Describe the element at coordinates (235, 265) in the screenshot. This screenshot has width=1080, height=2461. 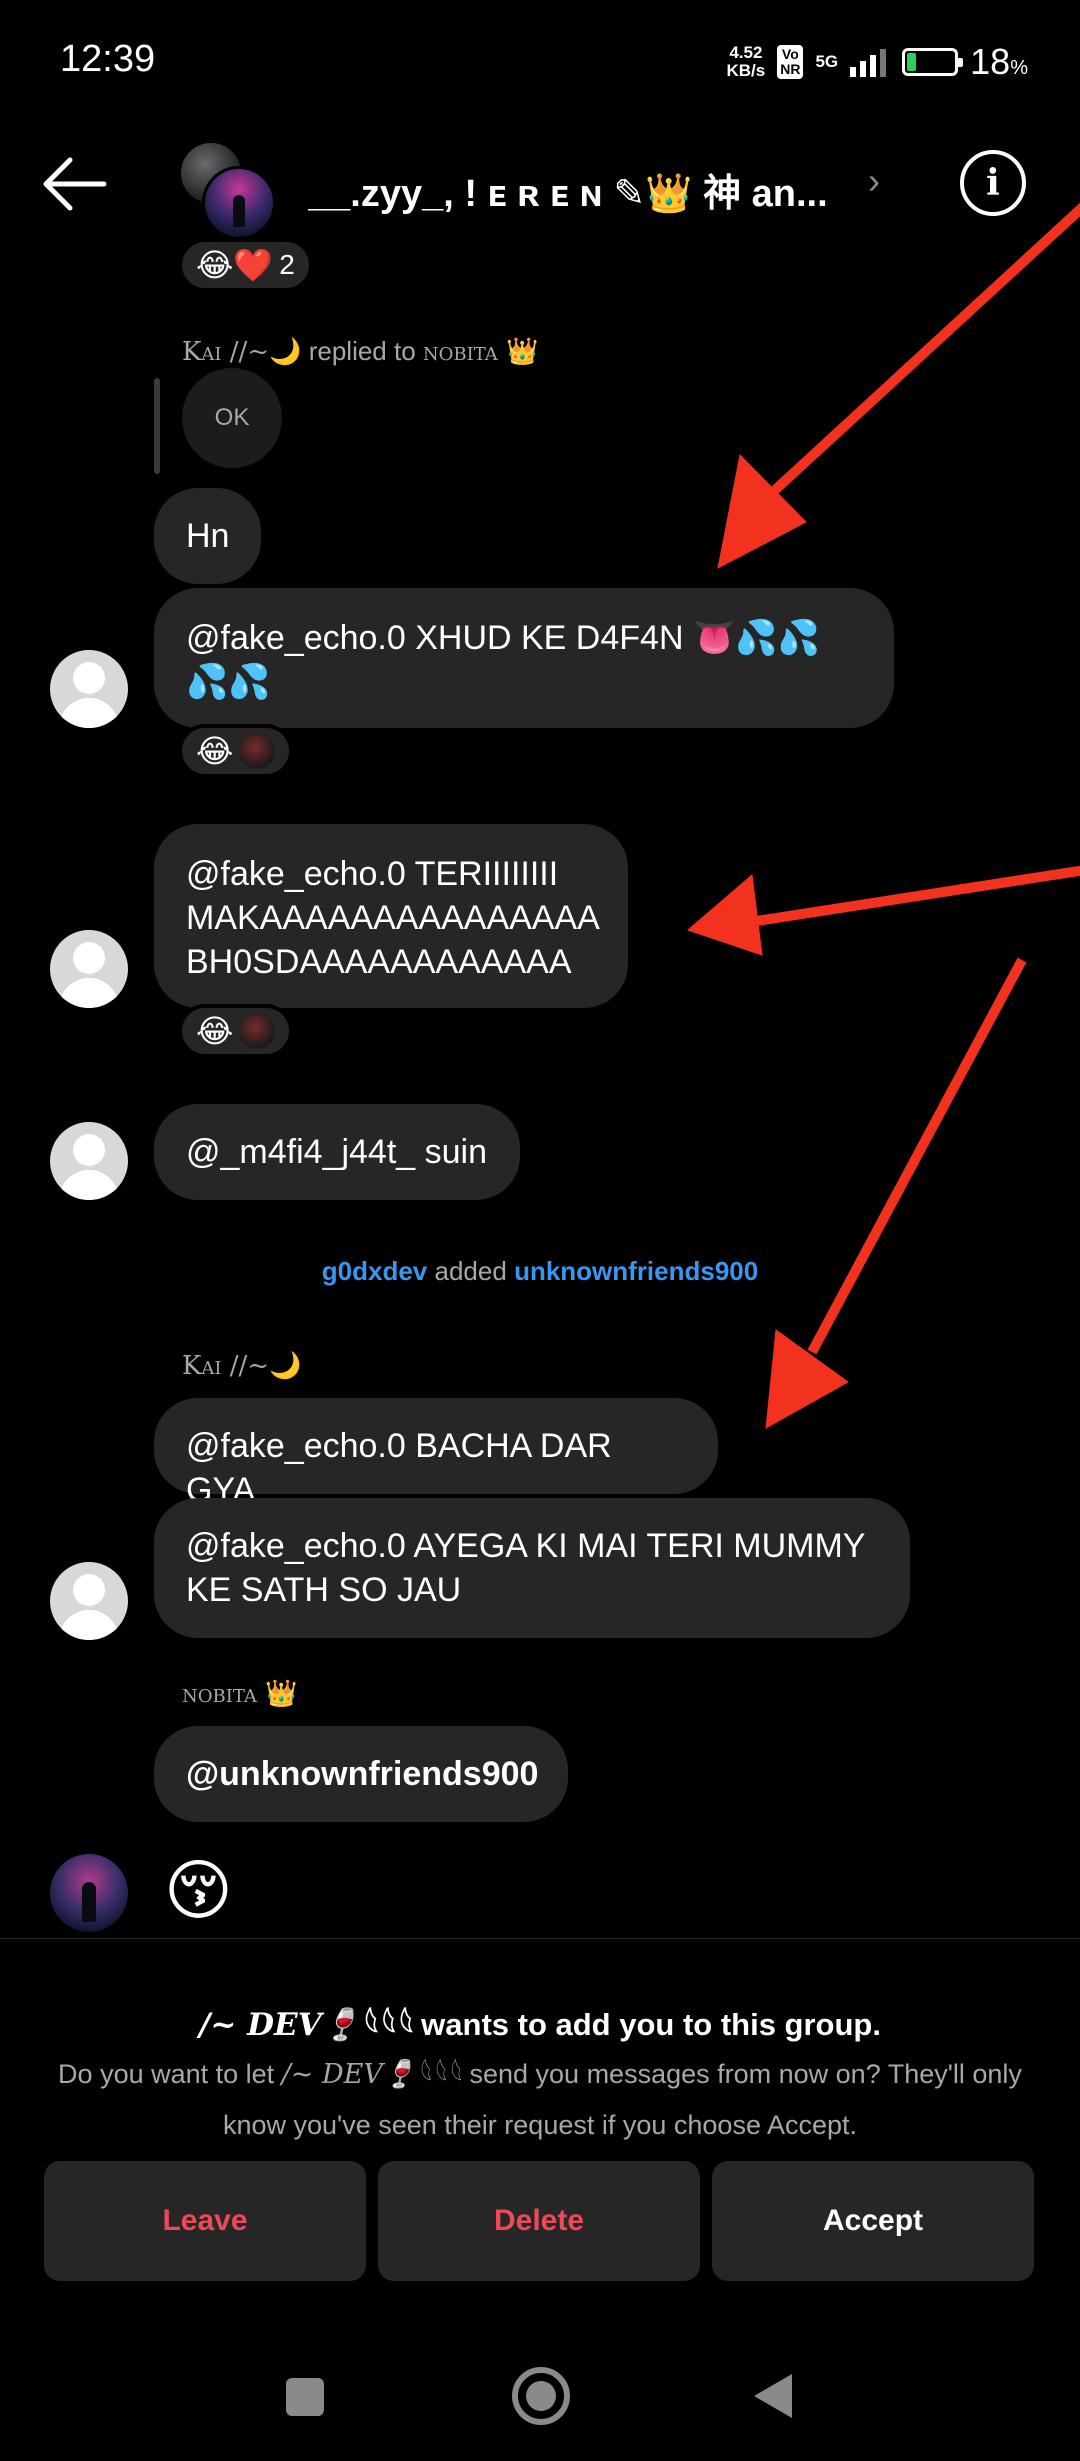
I see `reaction-emojis: 😂❤️` at that location.